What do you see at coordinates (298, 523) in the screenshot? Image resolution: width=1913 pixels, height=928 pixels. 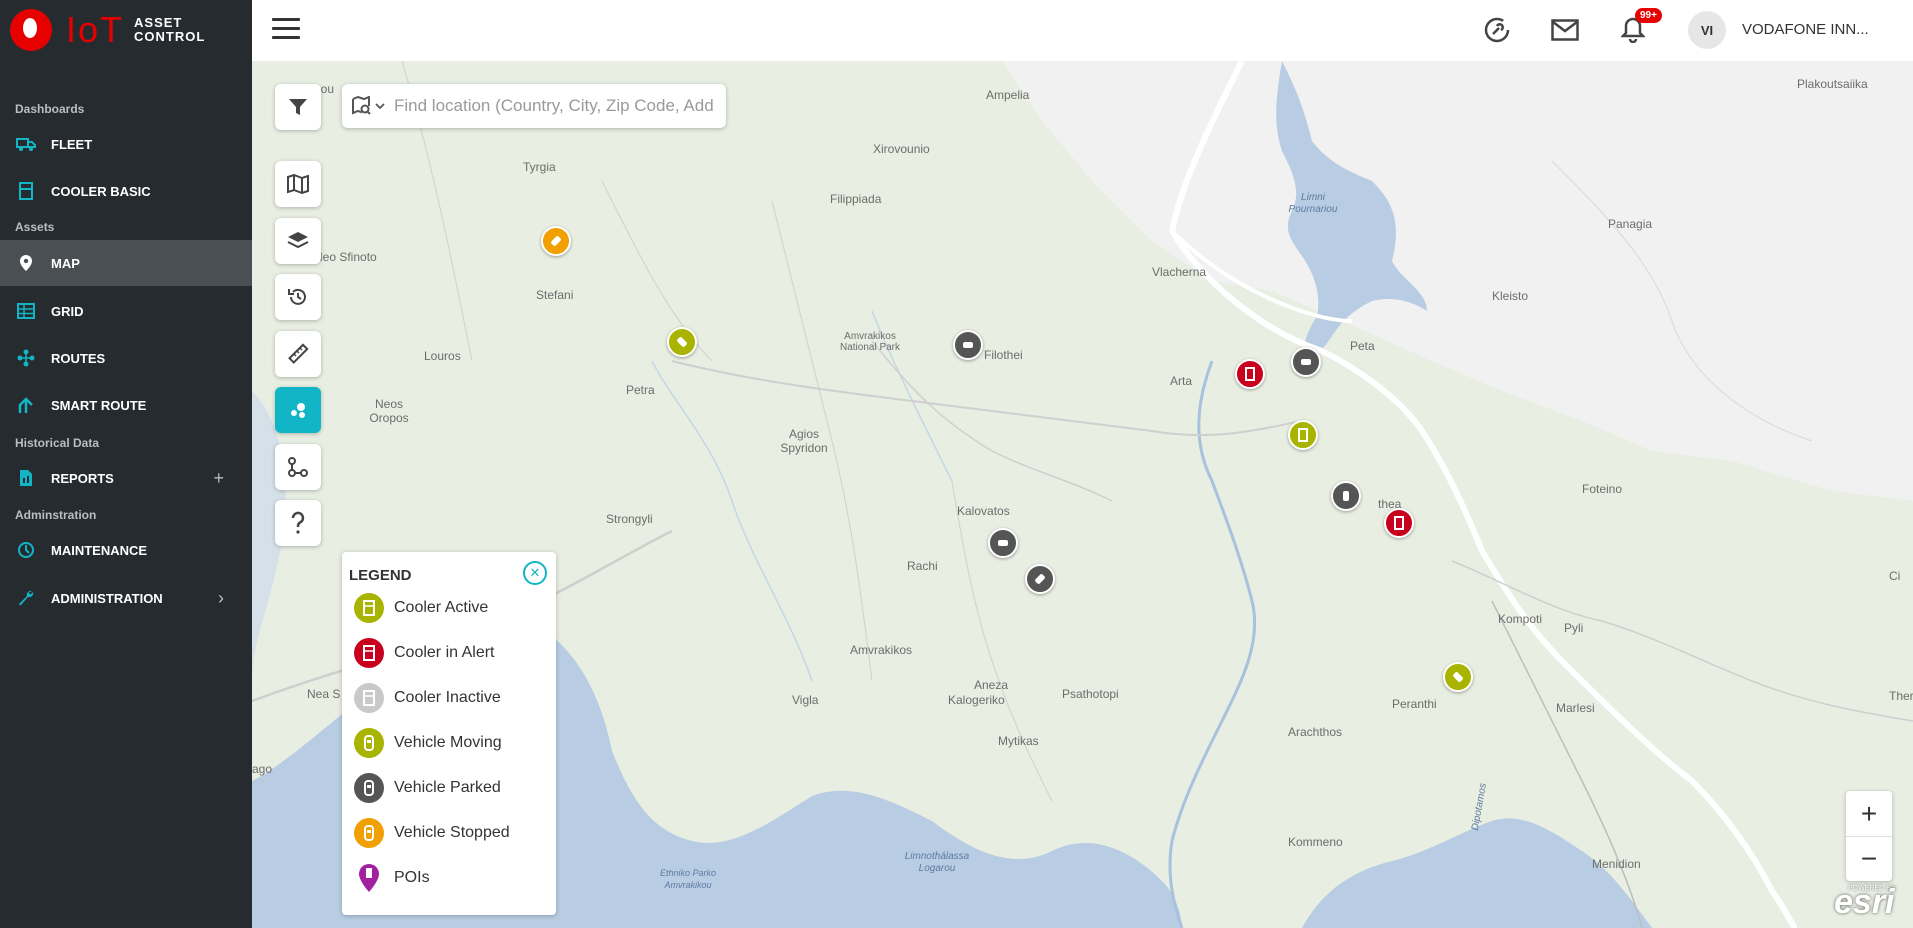 I see `help-button` at bounding box center [298, 523].